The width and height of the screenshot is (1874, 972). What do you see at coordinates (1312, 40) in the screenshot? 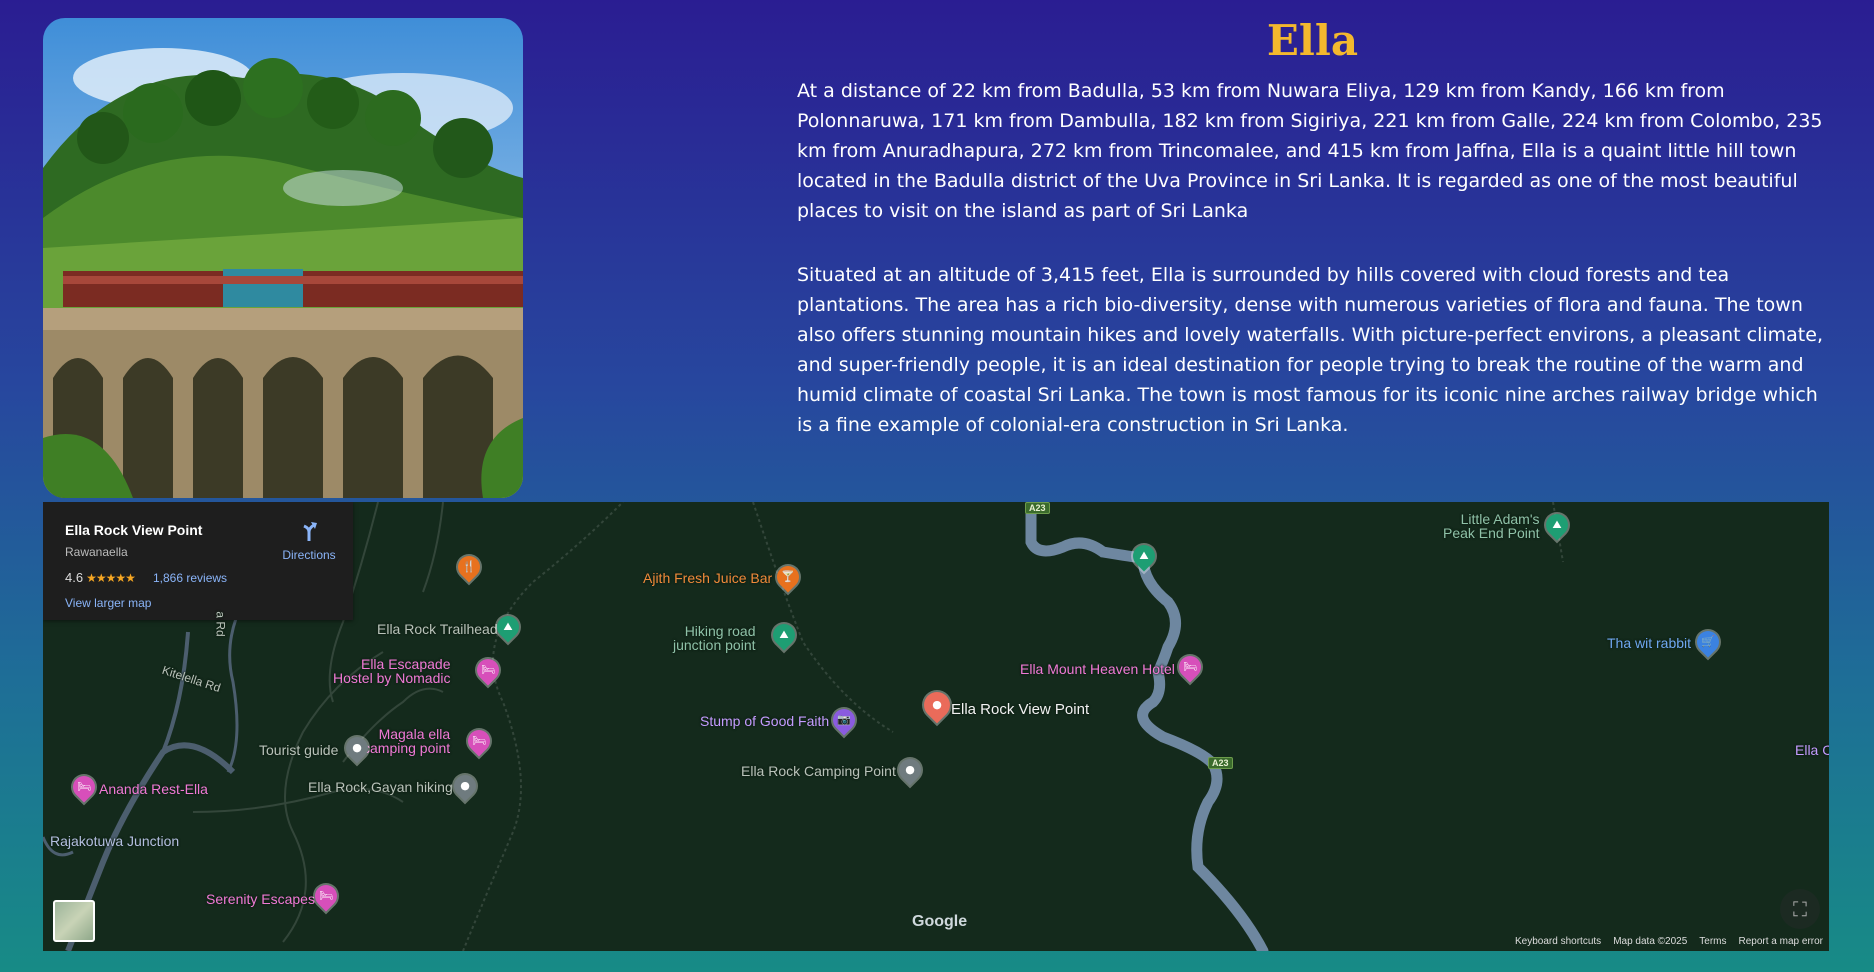
I see `page-title: Ella` at bounding box center [1312, 40].